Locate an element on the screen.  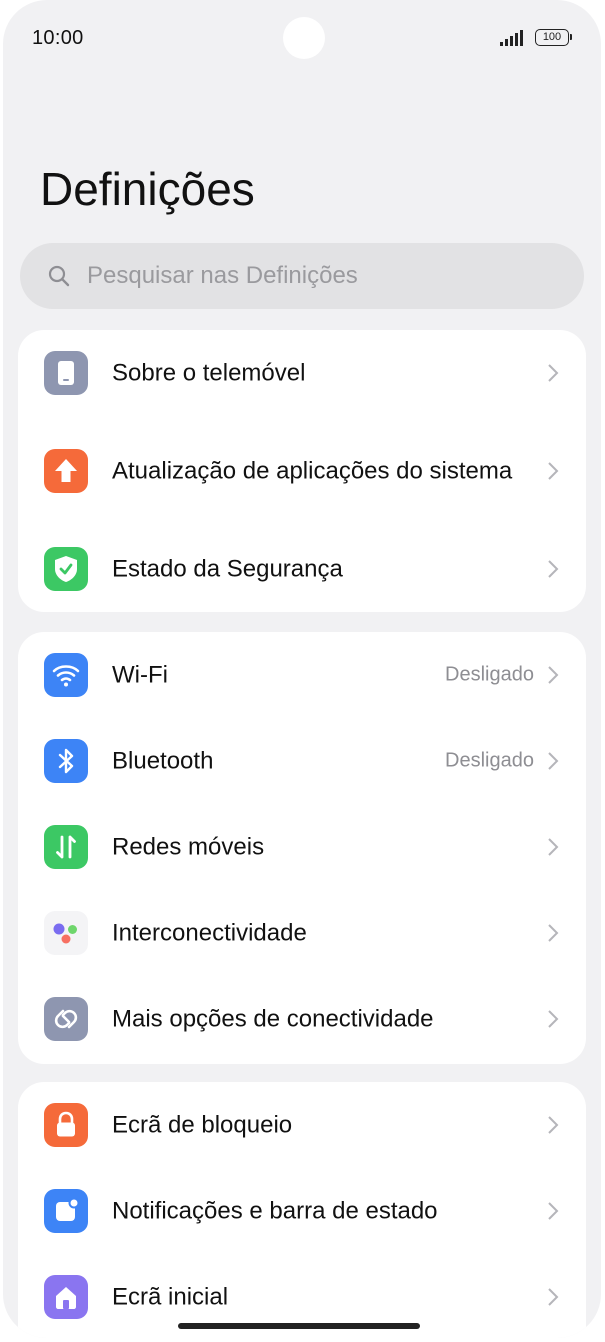
bluetooth-icon is located at coordinates (66, 761).